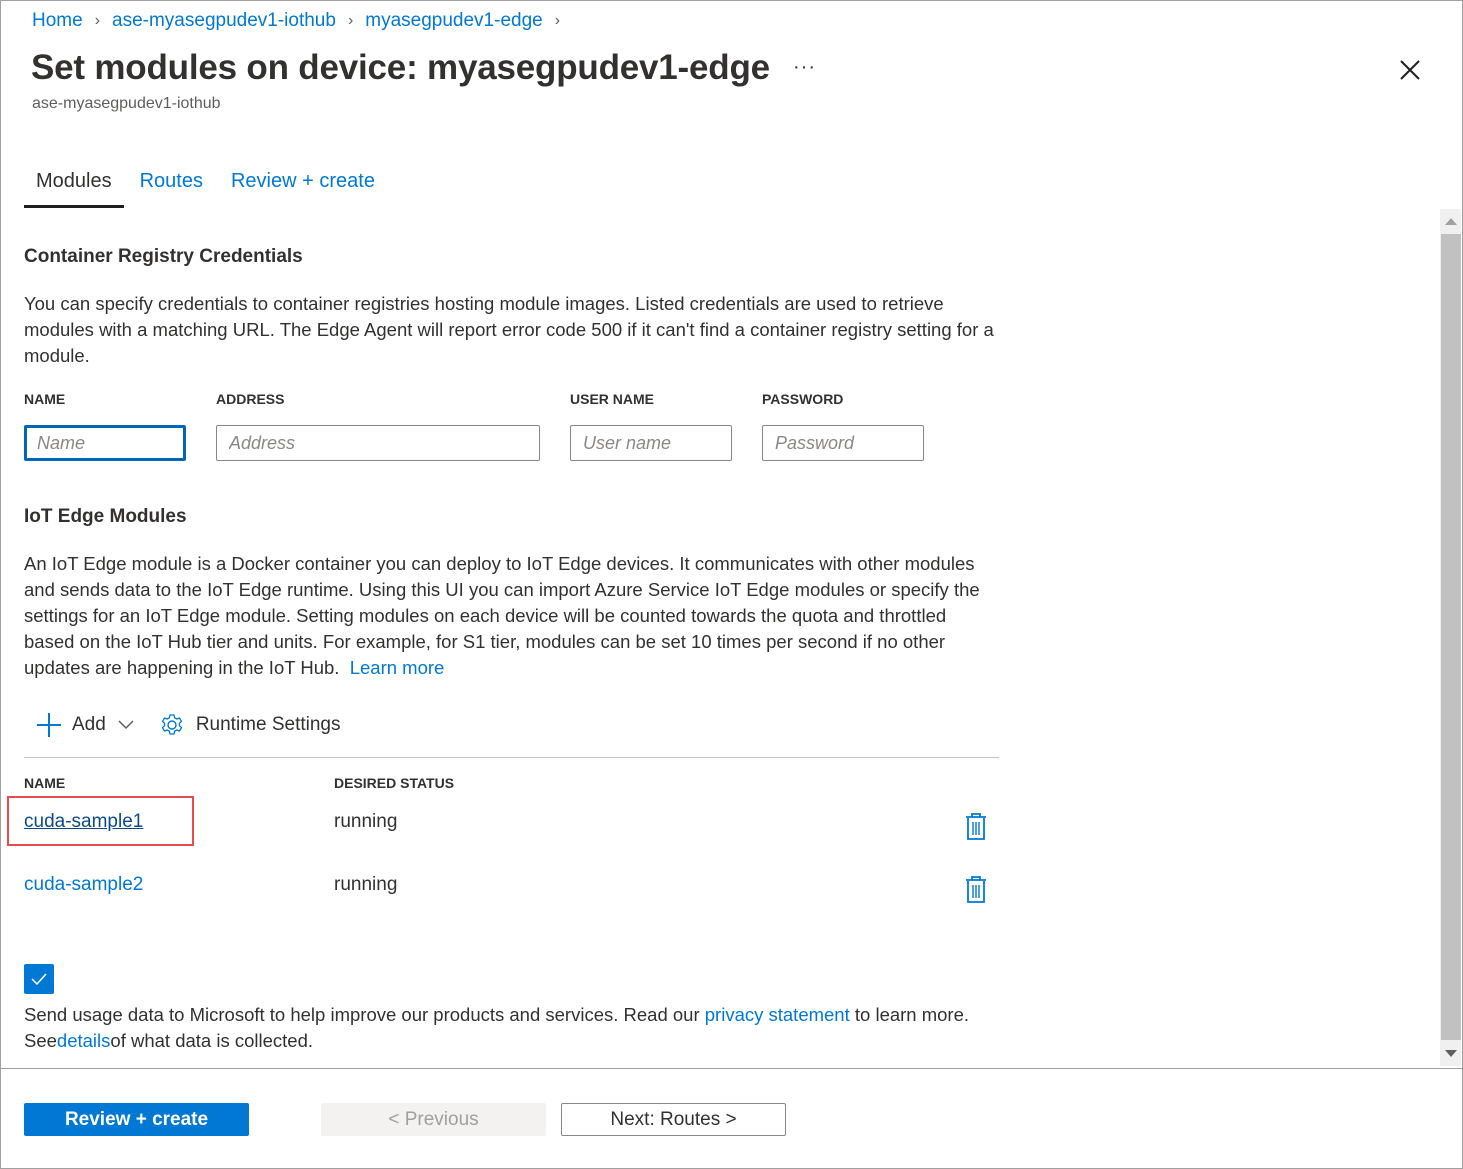  What do you see at coordinates (777, 1014) in the screenshot?
I see `privacy-statement-link: privacy statement` at bounding box center [777, 1014].